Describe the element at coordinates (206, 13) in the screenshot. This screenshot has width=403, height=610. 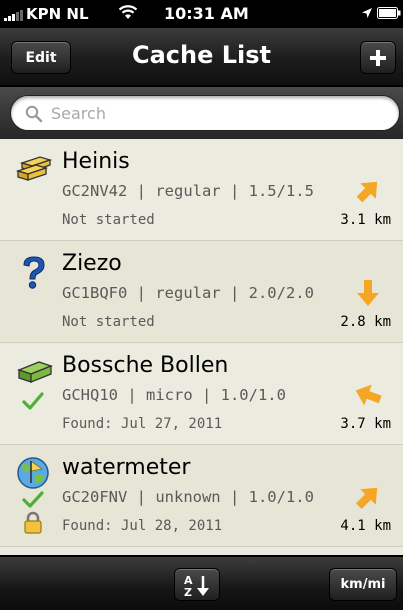
I see `status-time: 10:31 AM` at that location.